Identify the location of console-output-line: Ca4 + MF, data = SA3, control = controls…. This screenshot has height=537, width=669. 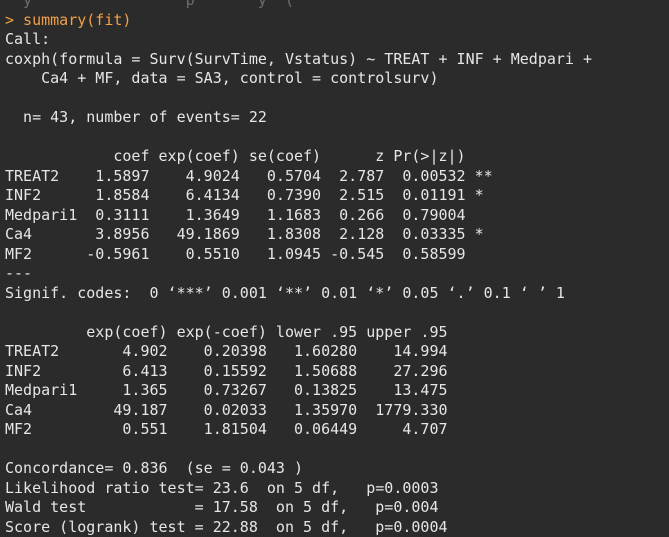
(337, 79).